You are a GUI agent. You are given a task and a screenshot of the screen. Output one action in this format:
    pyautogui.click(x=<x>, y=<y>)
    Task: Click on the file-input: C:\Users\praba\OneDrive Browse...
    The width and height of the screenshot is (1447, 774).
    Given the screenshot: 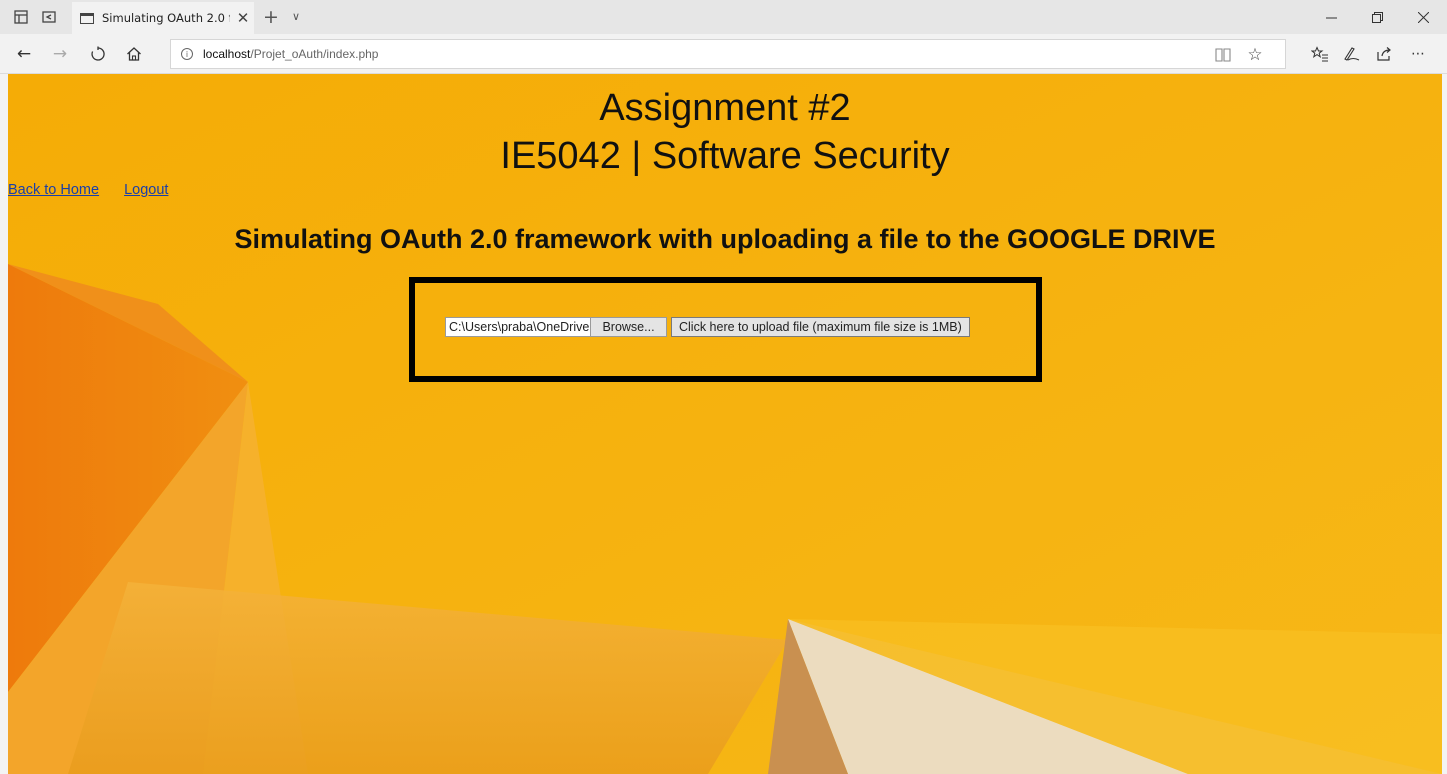 What is the action you would take?
    pyautogui.click(x=556, y=327)
    